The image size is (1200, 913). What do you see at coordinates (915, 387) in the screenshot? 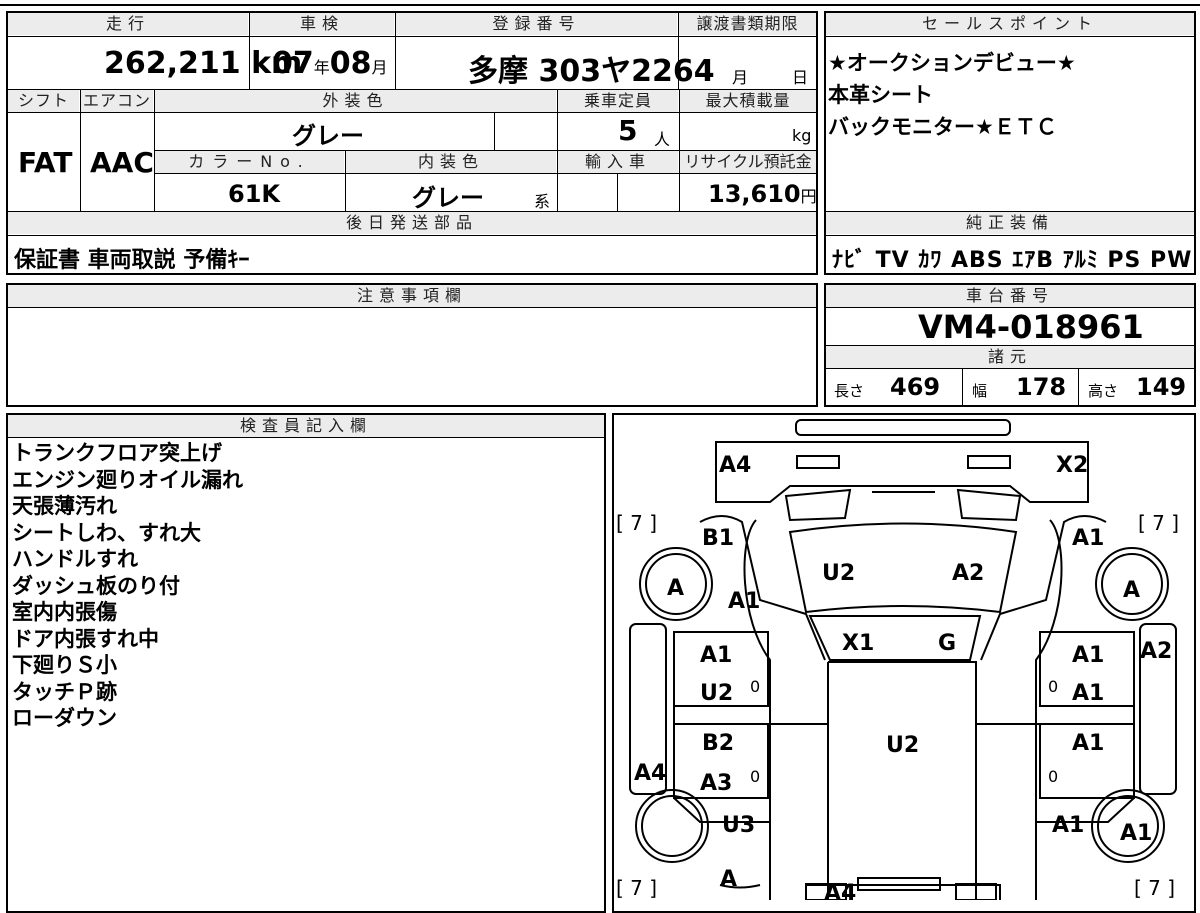
I see `length-value: 469` at bounding box center [915, 387].